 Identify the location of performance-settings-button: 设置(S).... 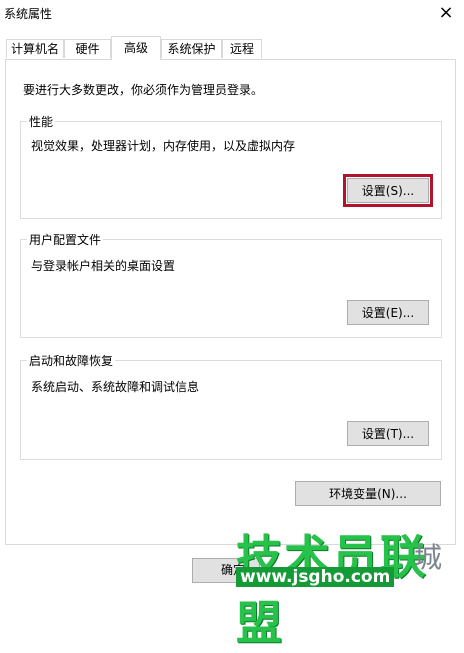
(388, 190).